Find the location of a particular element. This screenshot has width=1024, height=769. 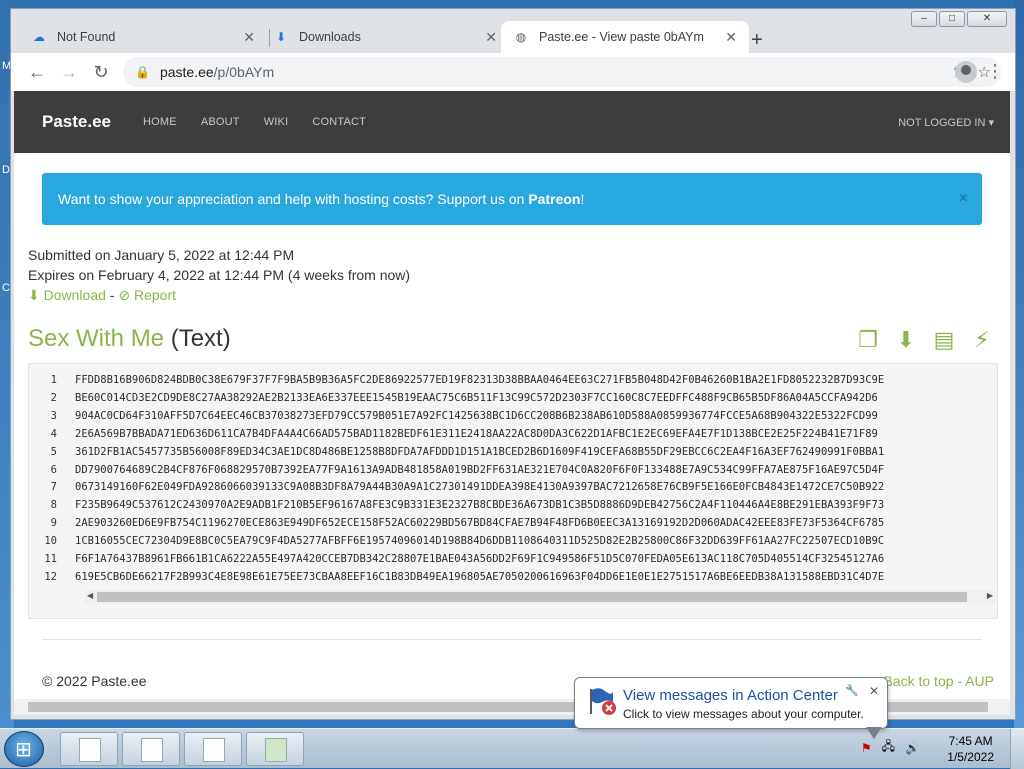

lock-icon: 🔒 is located at coordinates (142, 72).